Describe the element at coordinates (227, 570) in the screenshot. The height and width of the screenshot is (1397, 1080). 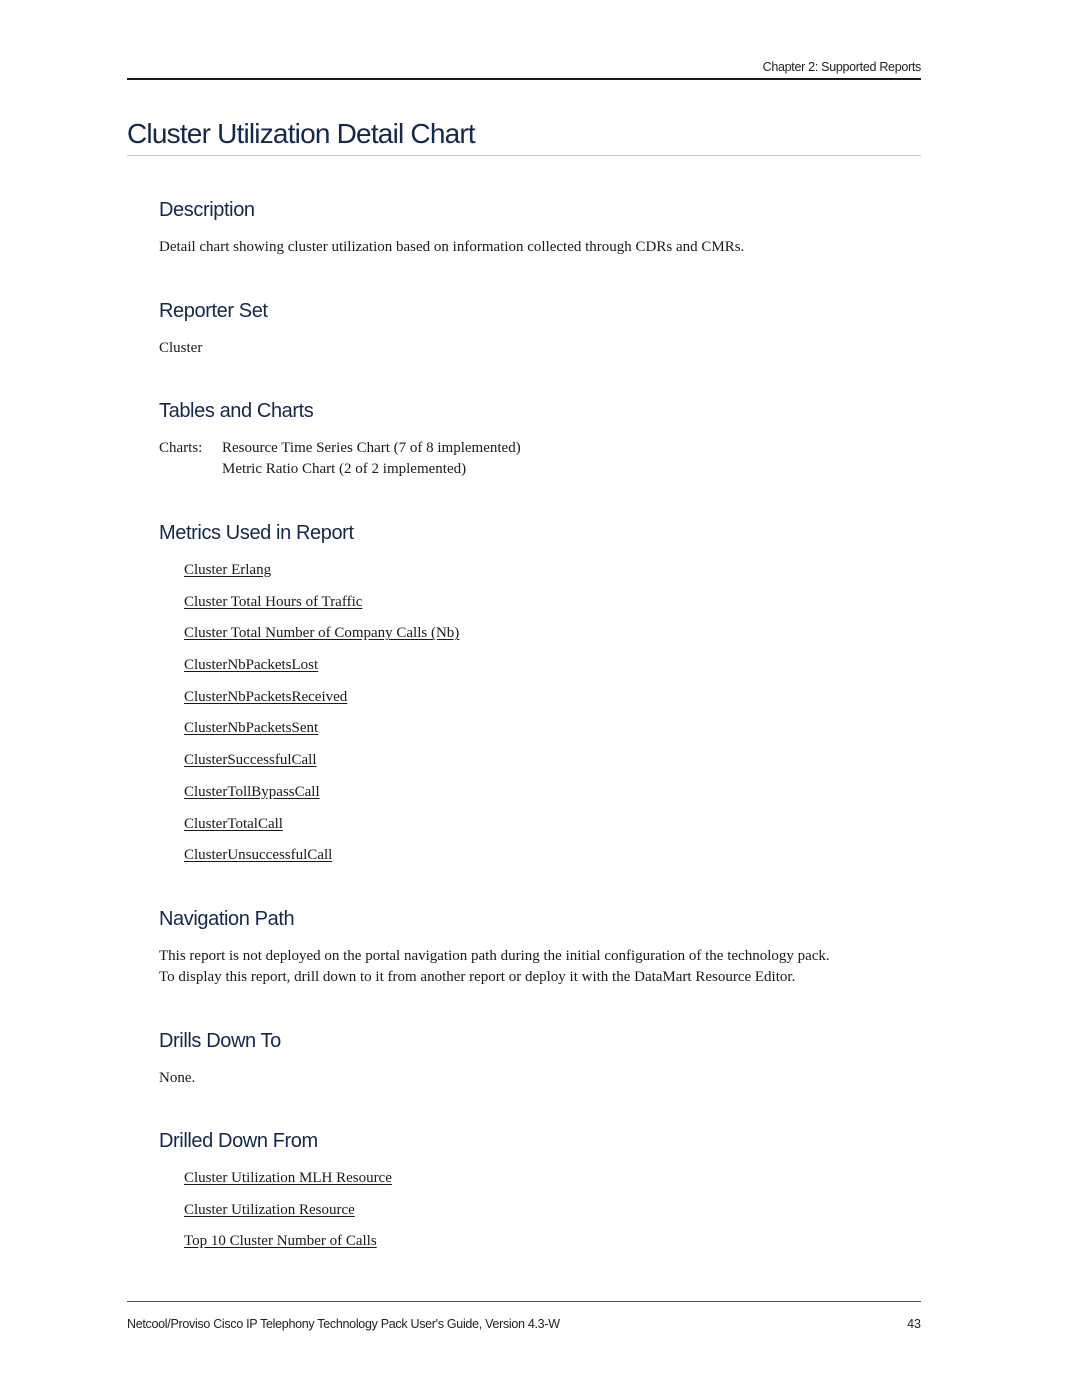
I see `metric-link-cluster-erlang: Cluster Erlang` at that location.